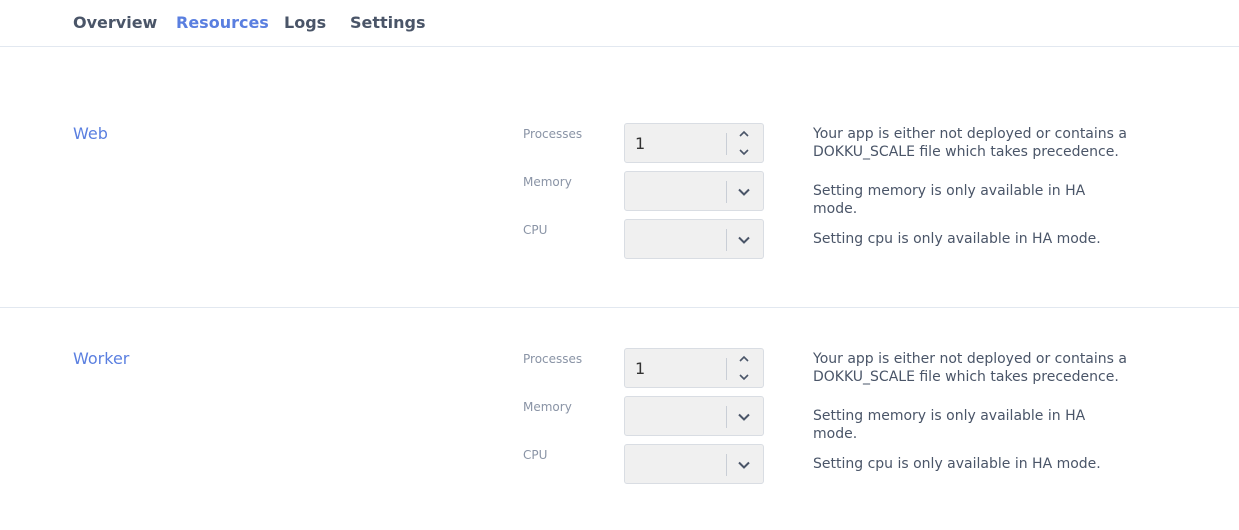  What do you see at coordinates (115, 22) in the screenshot?
I see `tab-overview: Overview` at bounding box center [115, 22].